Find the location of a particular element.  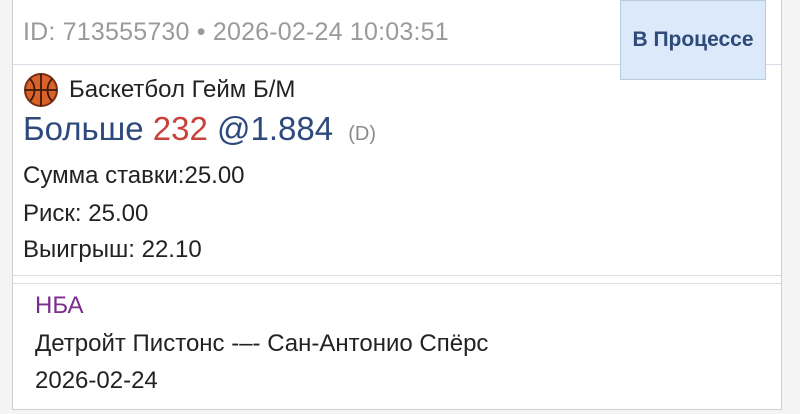

section-divider is located at coordinates (397, 275).